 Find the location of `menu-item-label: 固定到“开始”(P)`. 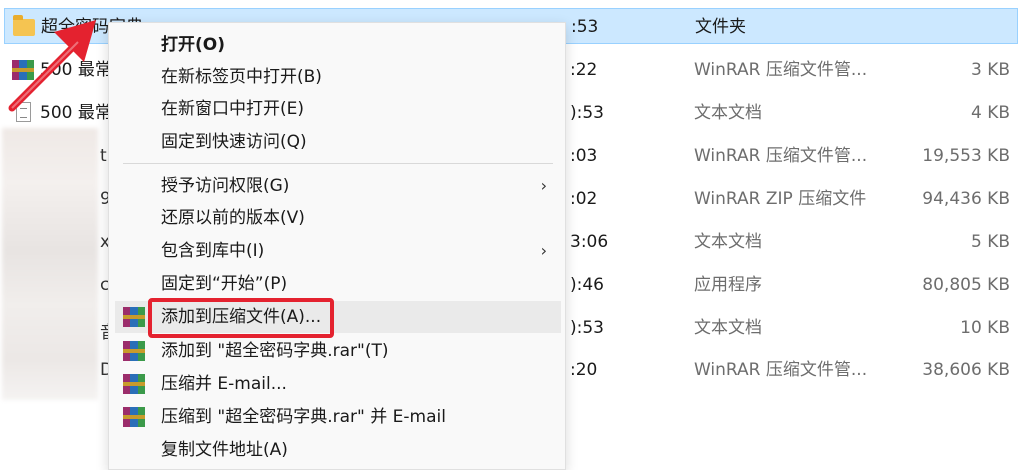

menu-item-label: 固定到“开始”(P) is located at coordinates (224, 284).